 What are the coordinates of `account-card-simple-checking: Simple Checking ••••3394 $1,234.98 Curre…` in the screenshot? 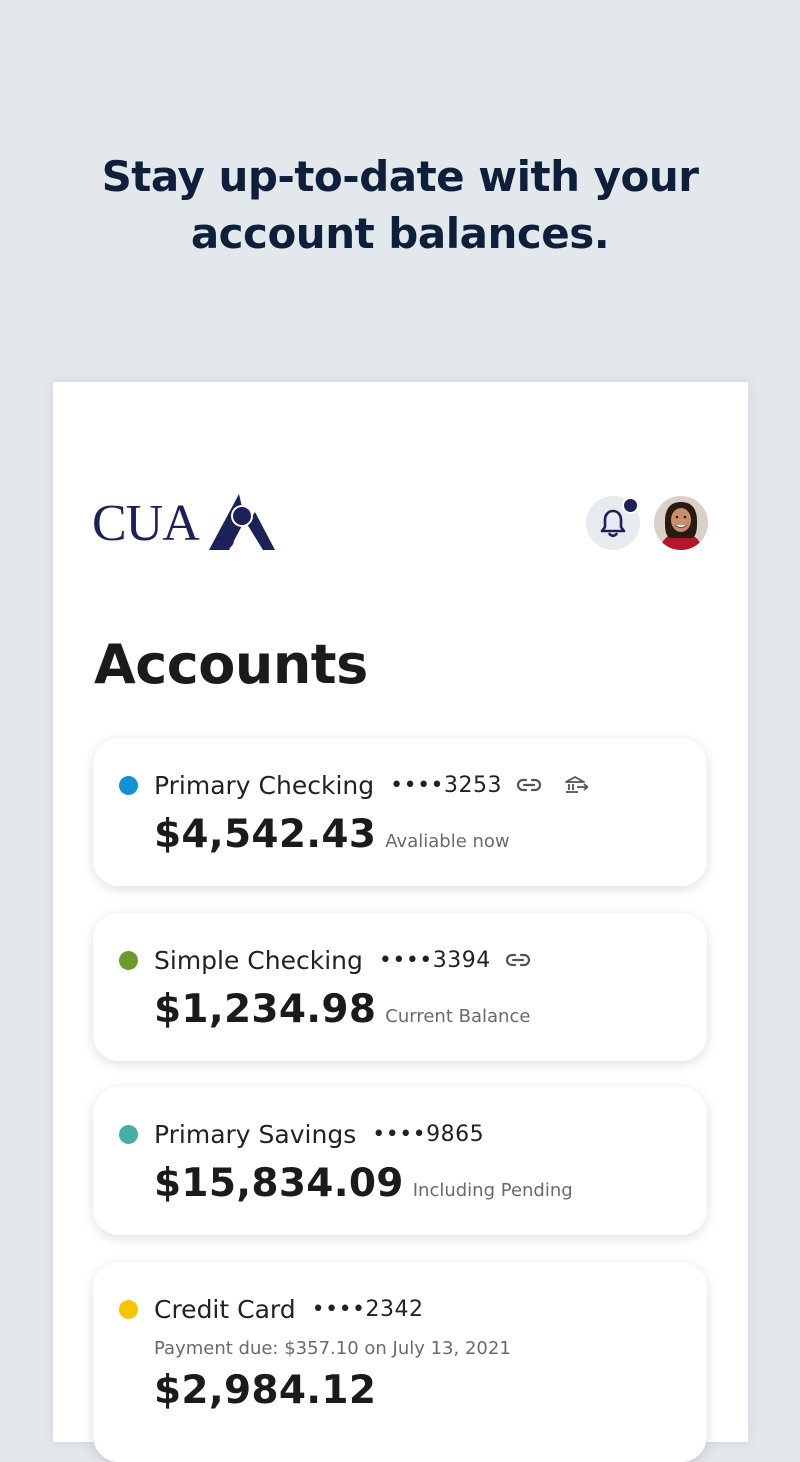 It's located at (400, 987).